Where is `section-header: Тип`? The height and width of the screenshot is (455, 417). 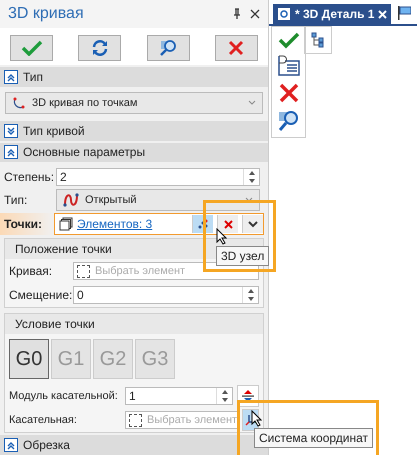 section-header: Тип is located at coordinates (134, 76).